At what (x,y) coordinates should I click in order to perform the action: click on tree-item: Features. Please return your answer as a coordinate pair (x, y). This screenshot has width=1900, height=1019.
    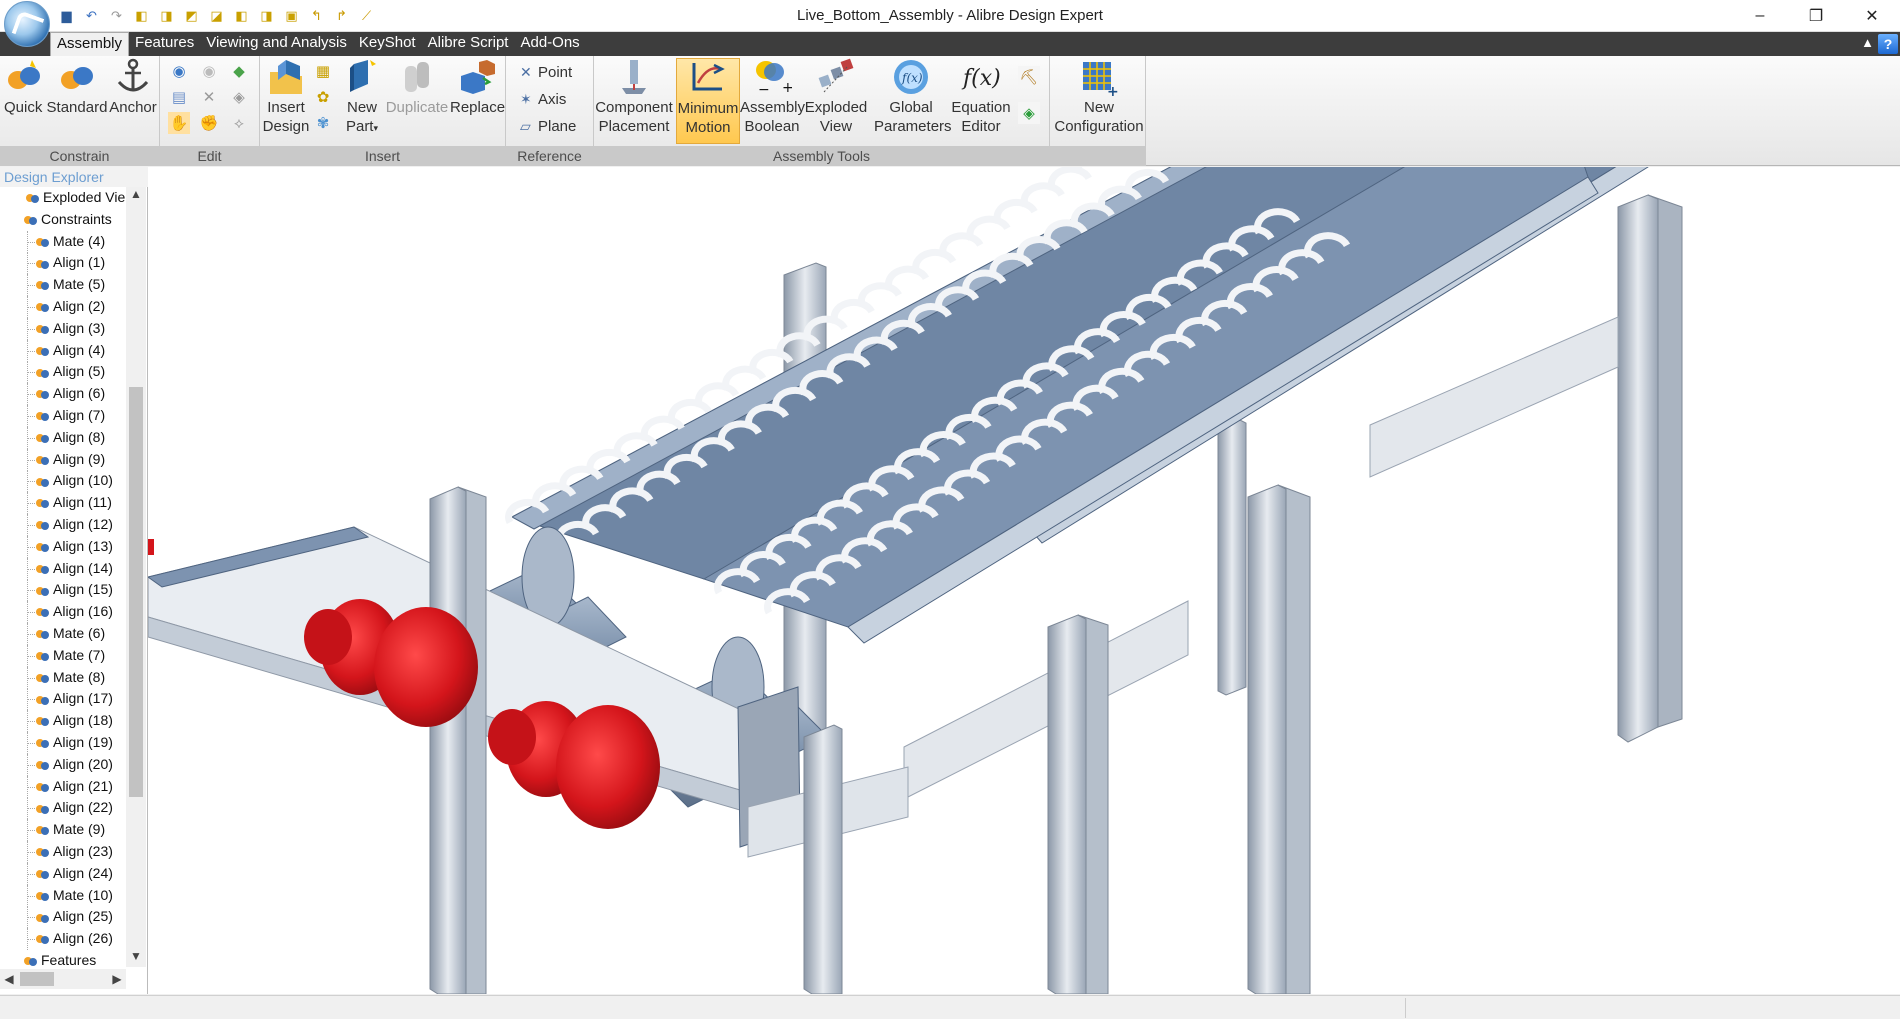
    Looking at the image, I should click on (63, 958).